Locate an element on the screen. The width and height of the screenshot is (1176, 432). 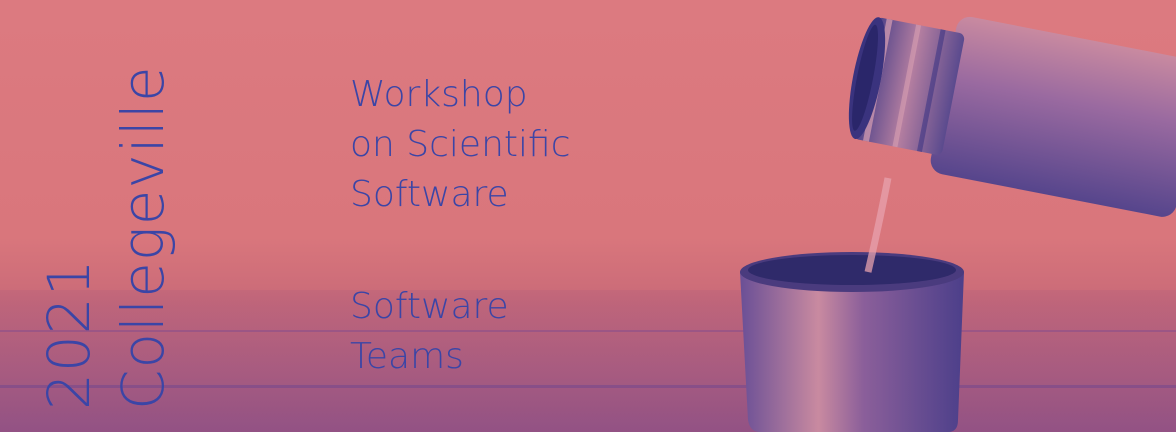
title-line: Workshop is located at coordinates (439, 94).